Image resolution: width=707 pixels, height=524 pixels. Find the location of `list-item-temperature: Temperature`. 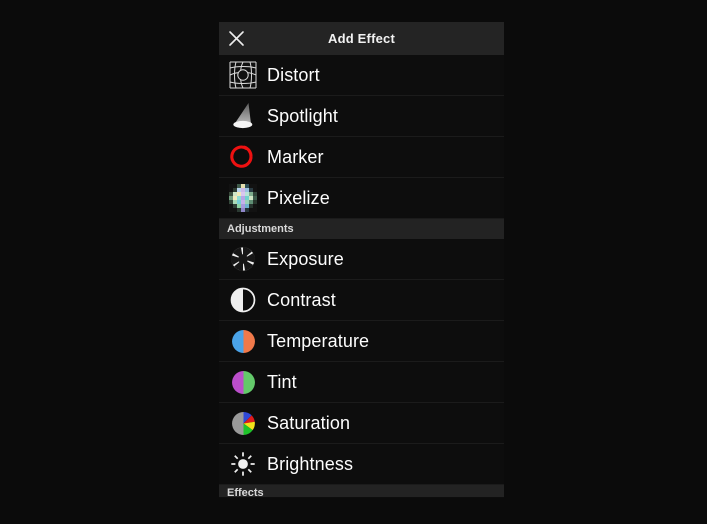

list-item-temperature: Temperature is located at coordinates (361, 341).